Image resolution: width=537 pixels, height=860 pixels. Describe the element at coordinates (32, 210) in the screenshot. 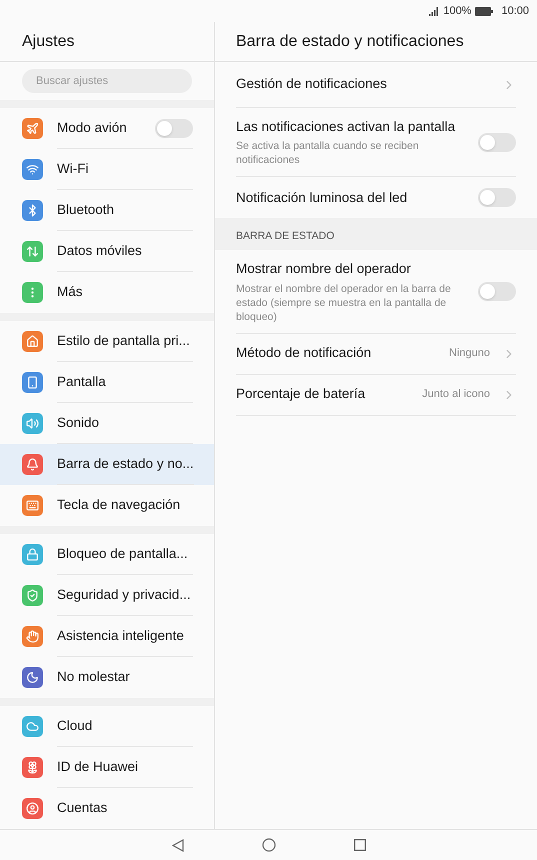

I see `bluetooth-icon` at that location.